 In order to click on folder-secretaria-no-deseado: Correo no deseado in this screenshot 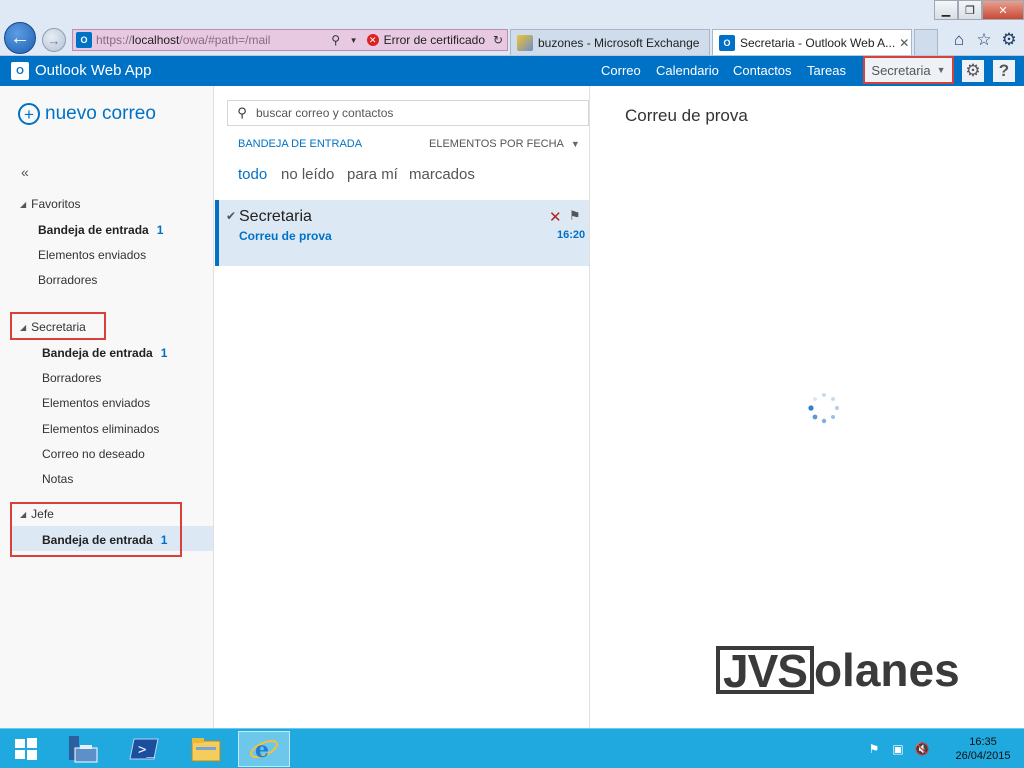, I will do `click(93, 454)`.